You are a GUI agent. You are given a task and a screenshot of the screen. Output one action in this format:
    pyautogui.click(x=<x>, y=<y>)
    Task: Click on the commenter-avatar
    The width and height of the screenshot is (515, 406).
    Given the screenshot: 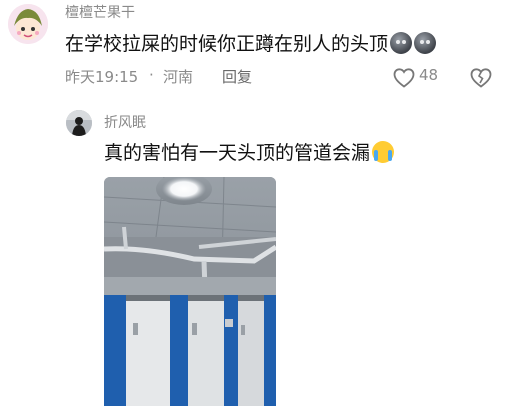 What is the action you would take?
    pyautogui.click(x=28, y=24)
    